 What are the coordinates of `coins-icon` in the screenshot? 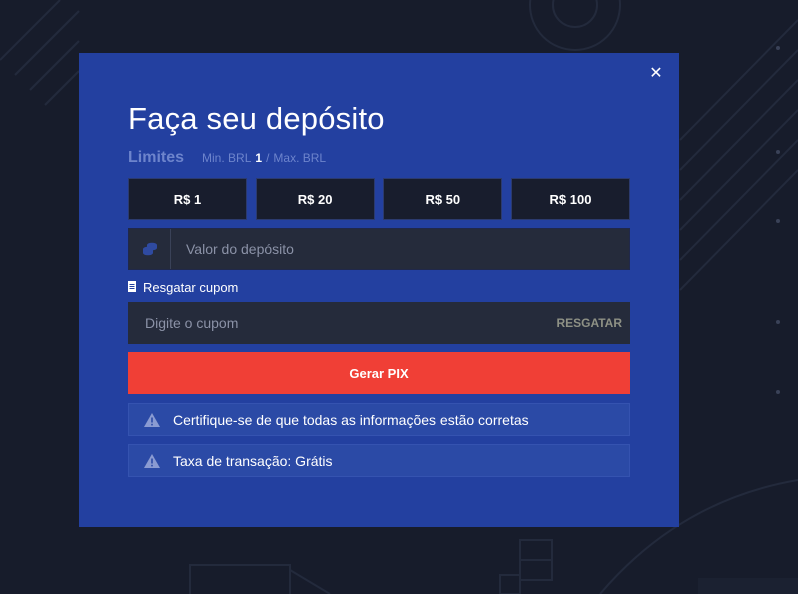 It's located at (150, 249).